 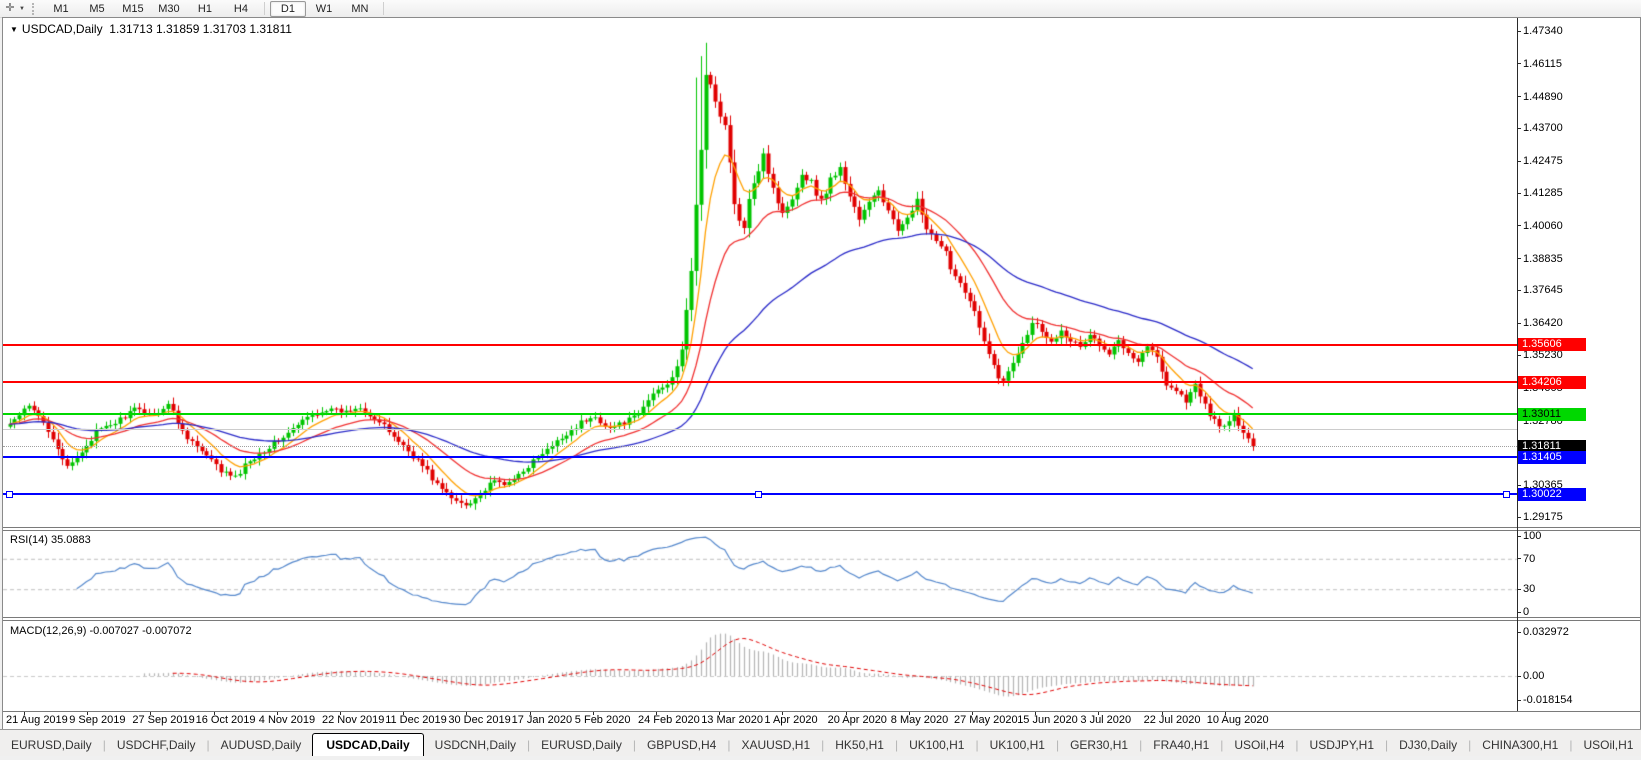 I want to click on price-tick-label: 1.41285, so click(x=1543, y=193).